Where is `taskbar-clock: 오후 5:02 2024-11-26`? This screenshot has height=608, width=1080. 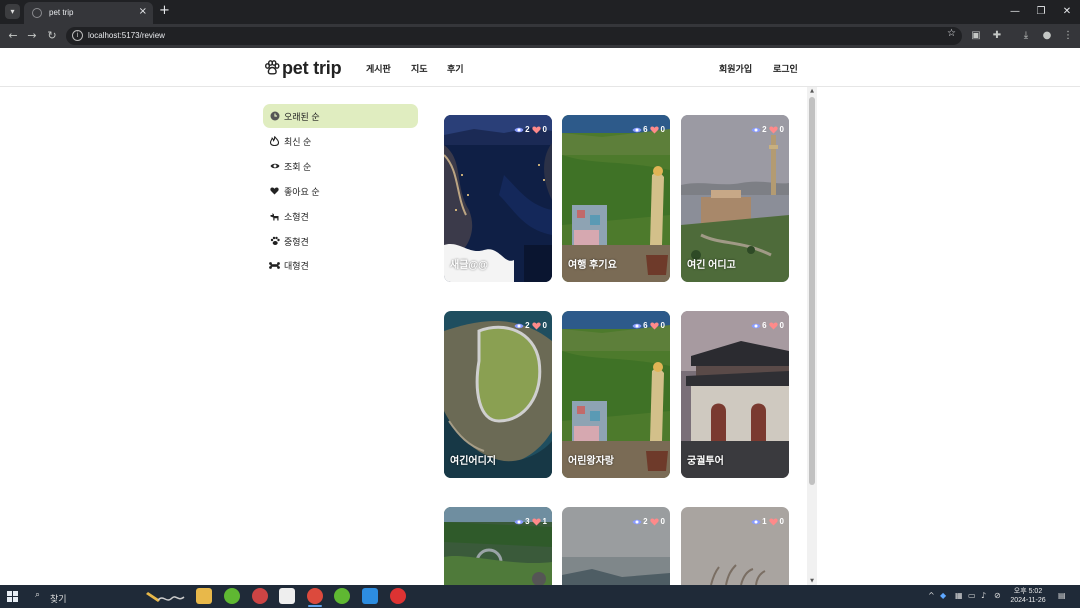 taskbar-clock: 오후 5:02 2024-11-26 is located at coordinates (1028, 596).